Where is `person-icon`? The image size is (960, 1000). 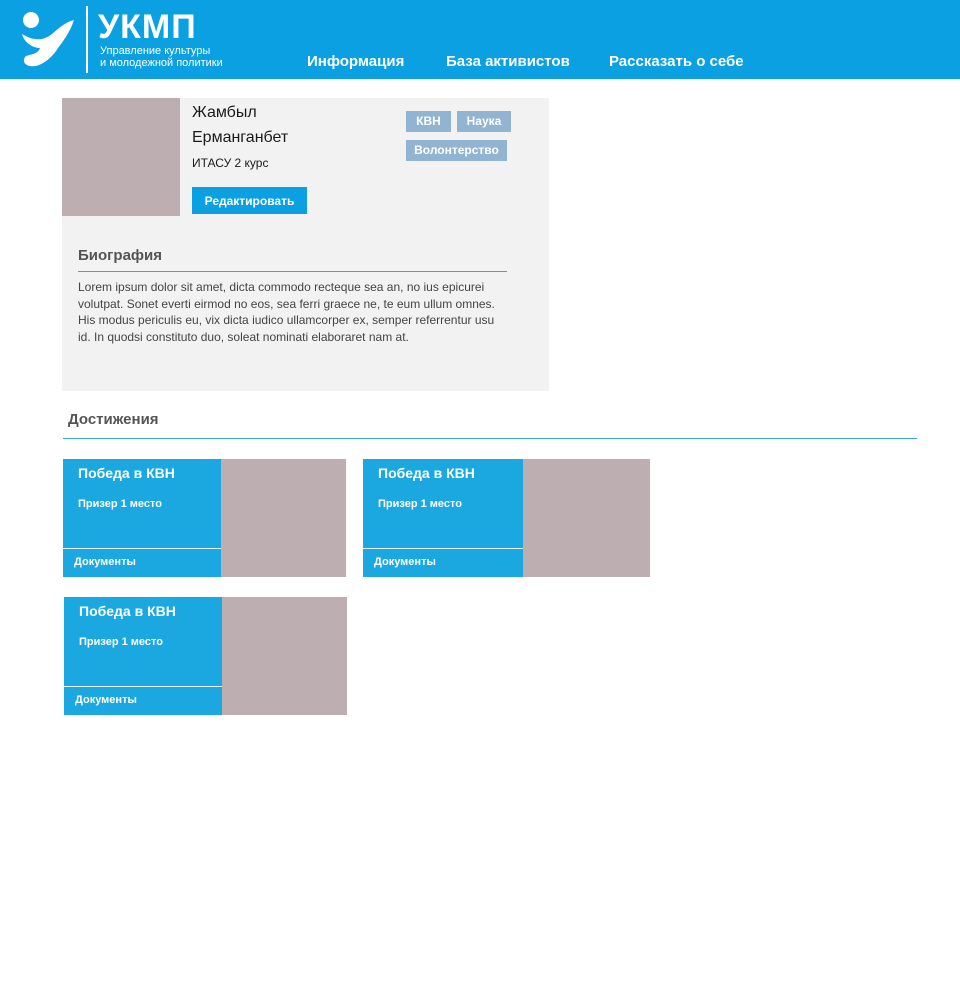 person-icon is located at coordinates (48, 39).